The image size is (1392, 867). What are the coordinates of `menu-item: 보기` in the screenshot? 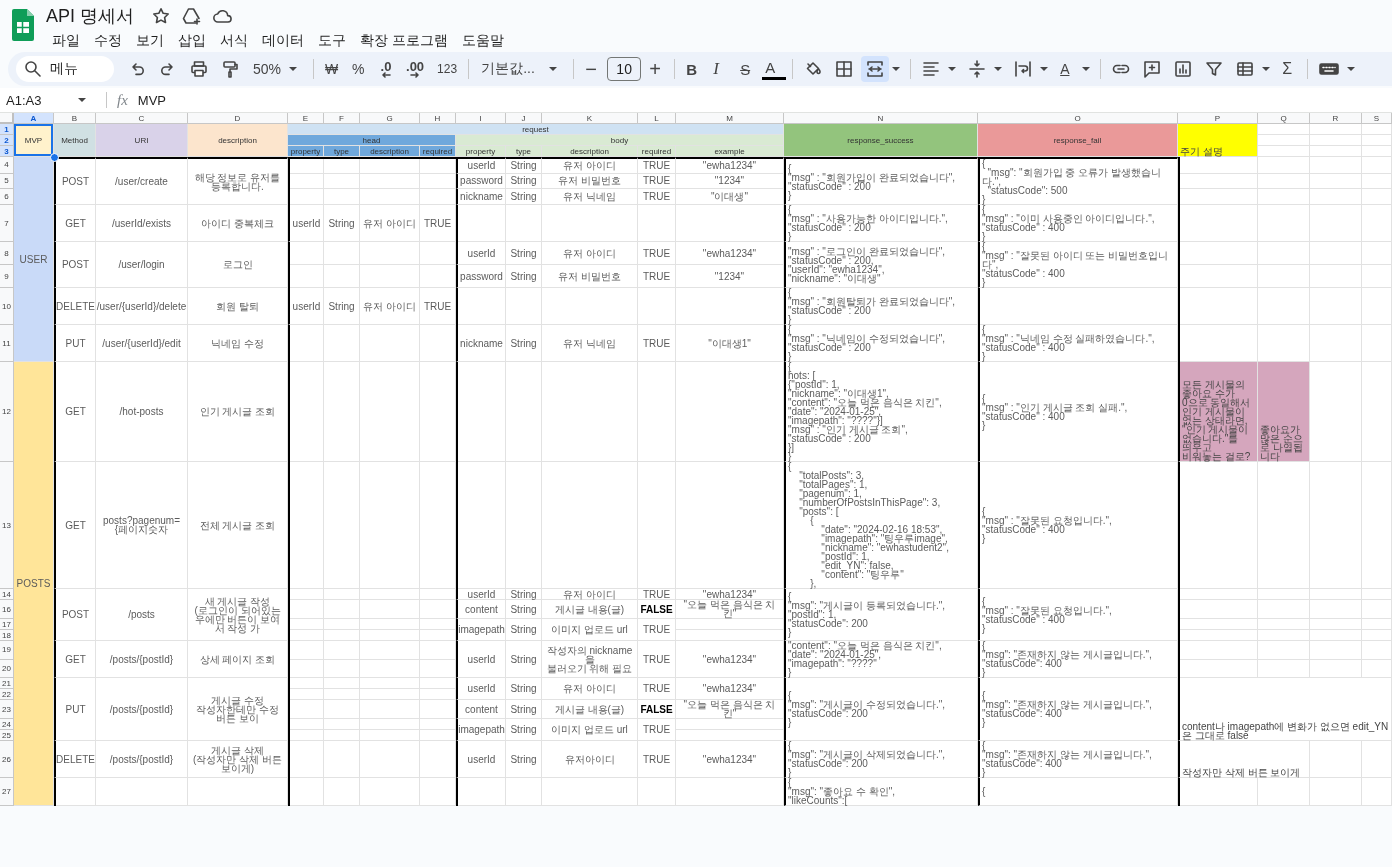 It's located at (150, 41).